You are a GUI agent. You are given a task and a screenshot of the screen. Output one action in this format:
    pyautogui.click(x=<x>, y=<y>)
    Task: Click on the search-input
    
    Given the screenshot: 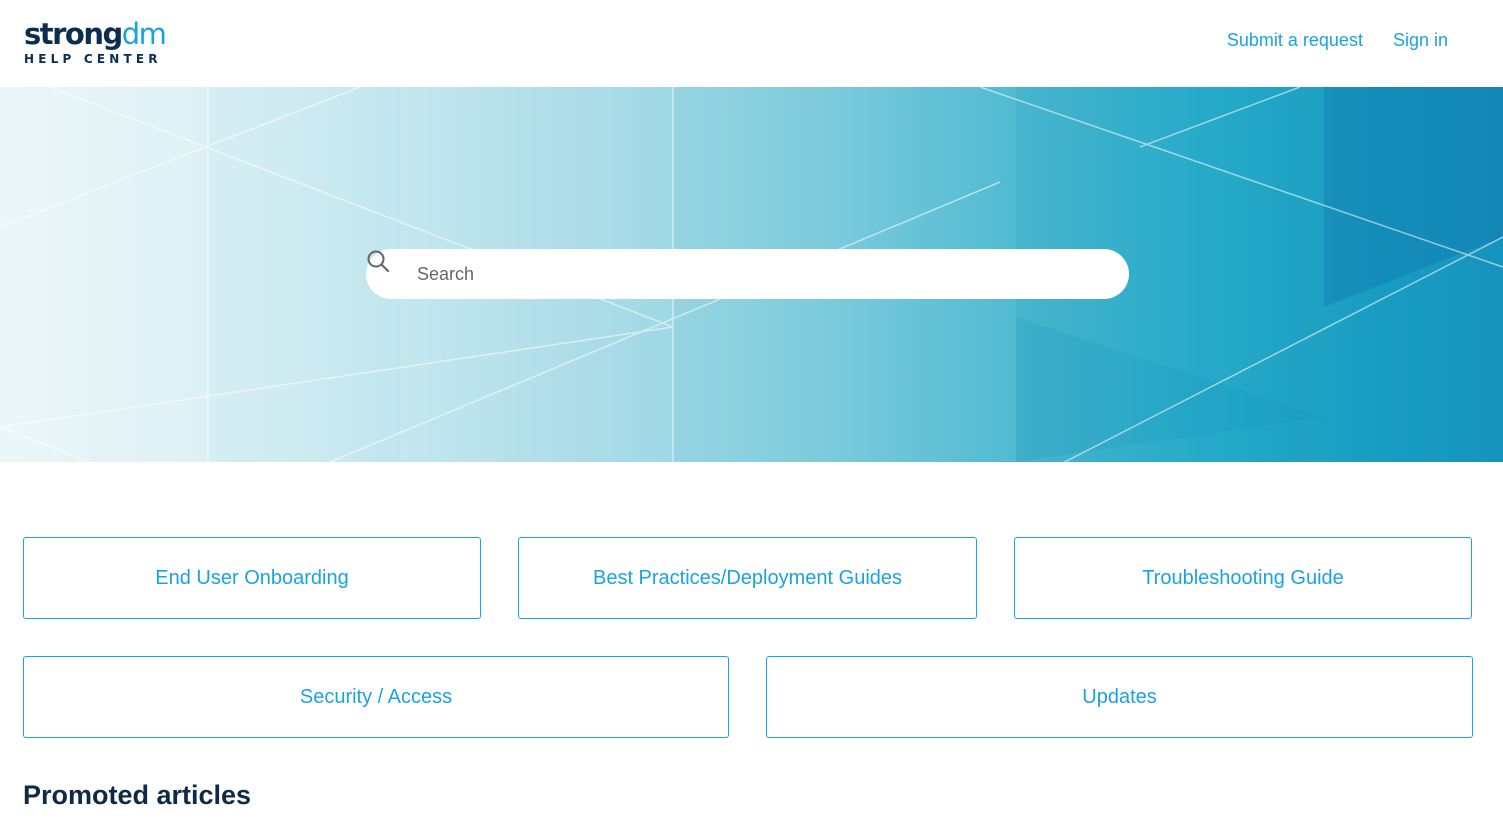 What is the action you would take?
    pyautogui.click(x=757, y=274)
    